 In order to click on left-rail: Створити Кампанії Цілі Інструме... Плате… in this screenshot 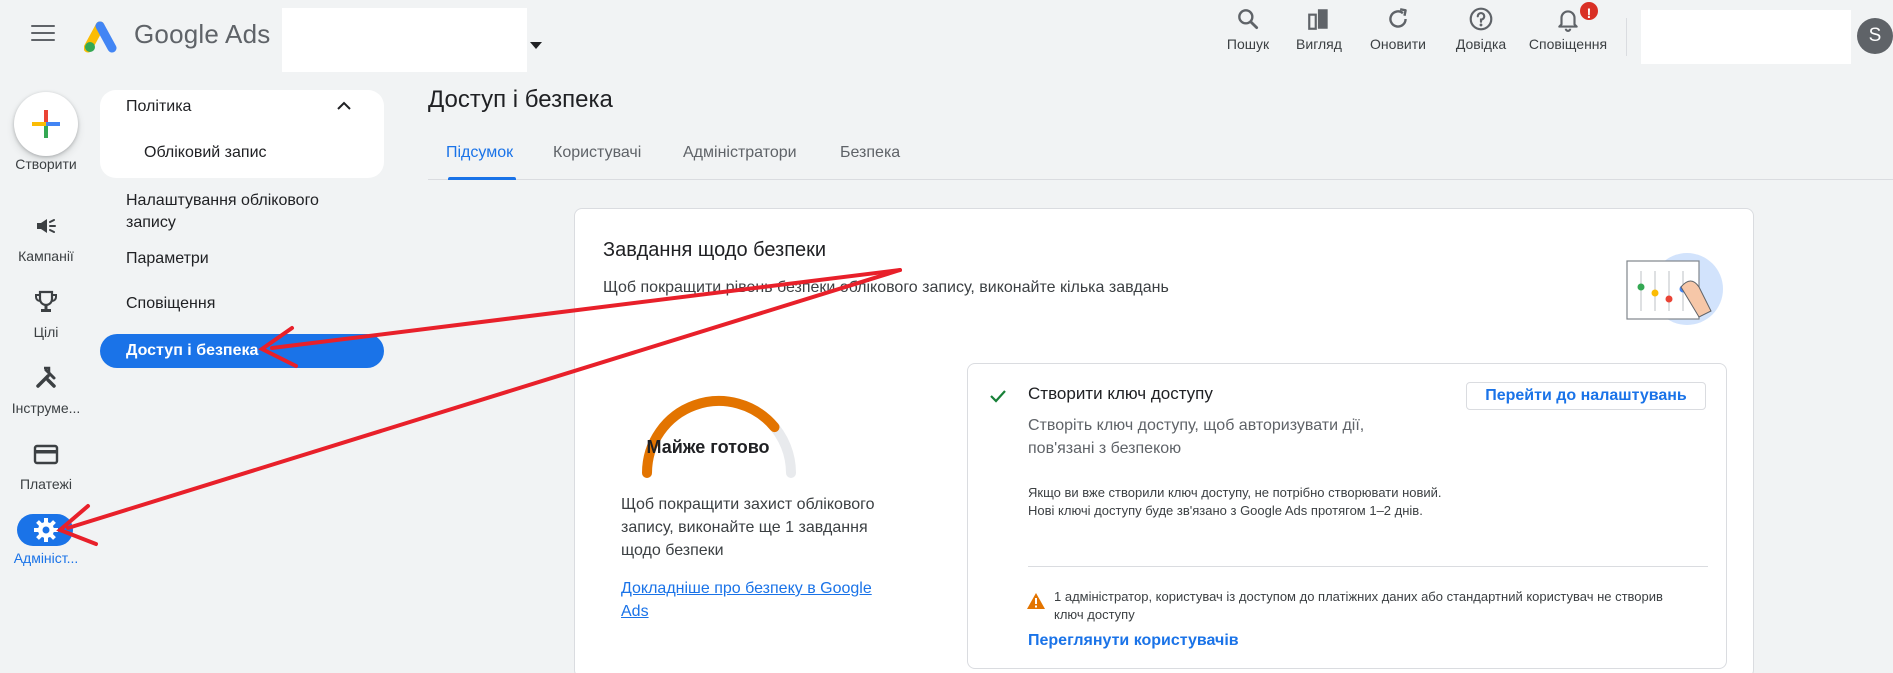, I will do `click(46, 373)`.